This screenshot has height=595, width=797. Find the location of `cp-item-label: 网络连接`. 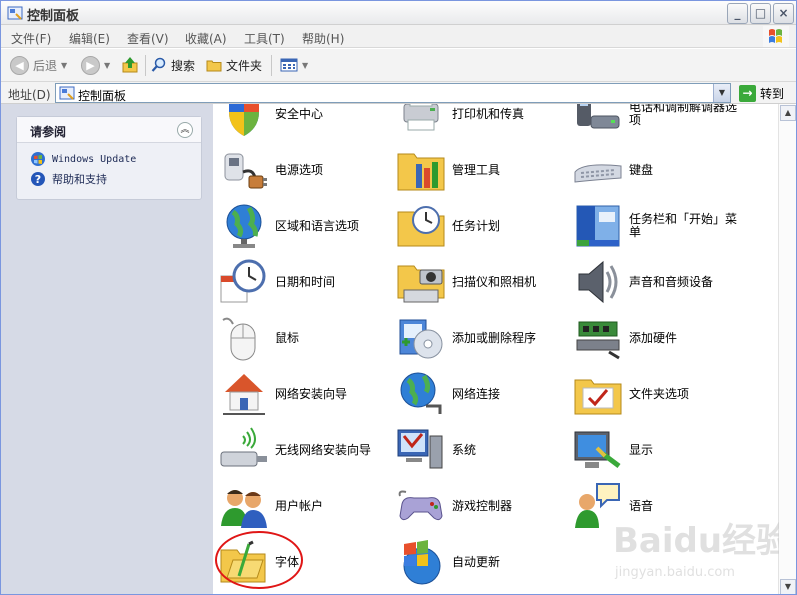

cp-item-label: 网络连接 is located at coordinates (476, 393).